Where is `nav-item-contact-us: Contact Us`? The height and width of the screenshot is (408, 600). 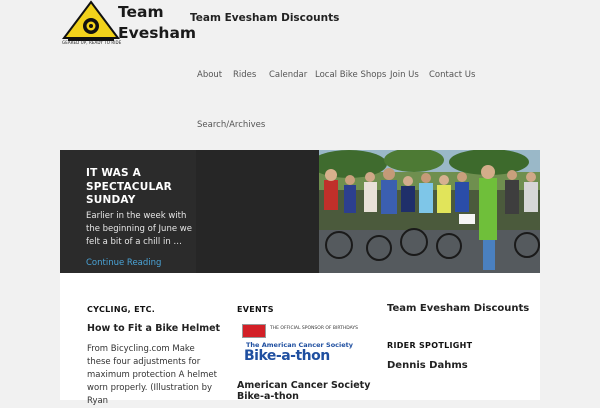 nav-item-contact-us: Contact Us is located at coordinates (452, 75).